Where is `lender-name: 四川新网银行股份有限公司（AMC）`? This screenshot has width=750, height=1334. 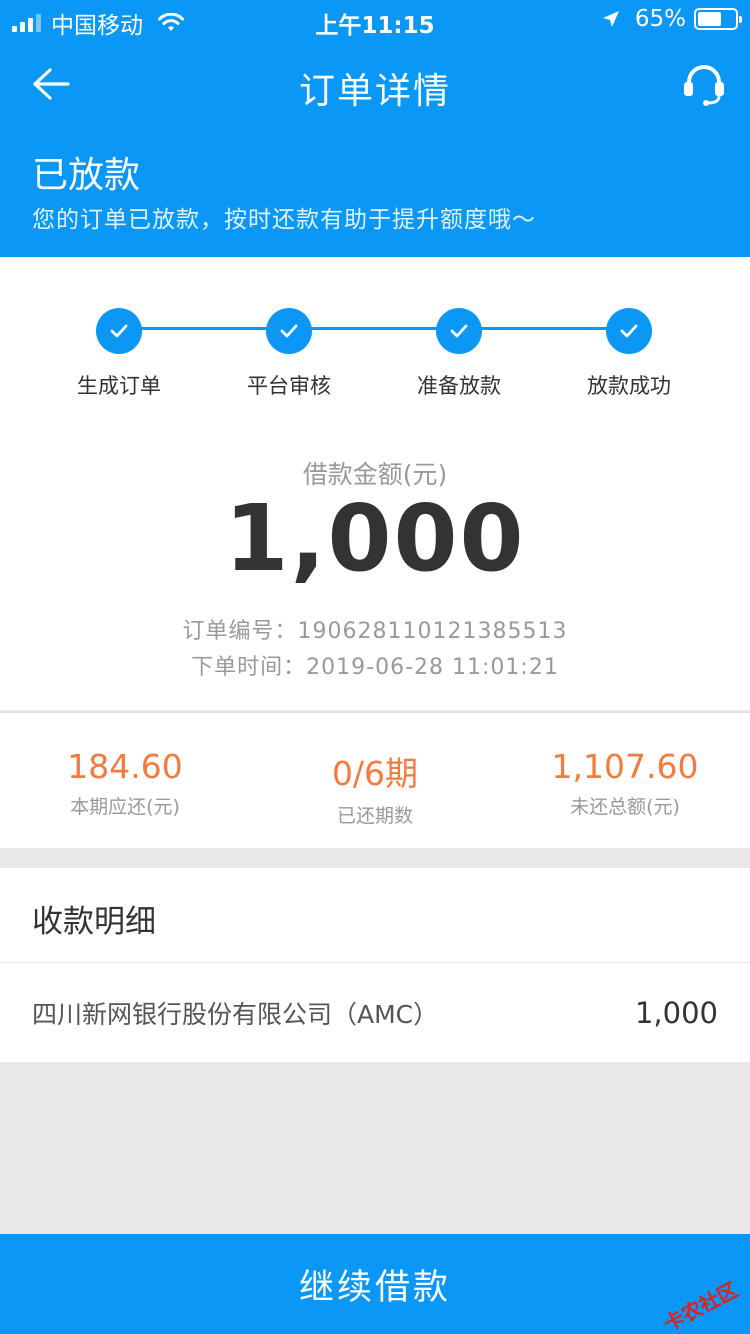 lender-name: 四川新网银行股份有限公司（AMC） is located at coordinates (235, 1014).